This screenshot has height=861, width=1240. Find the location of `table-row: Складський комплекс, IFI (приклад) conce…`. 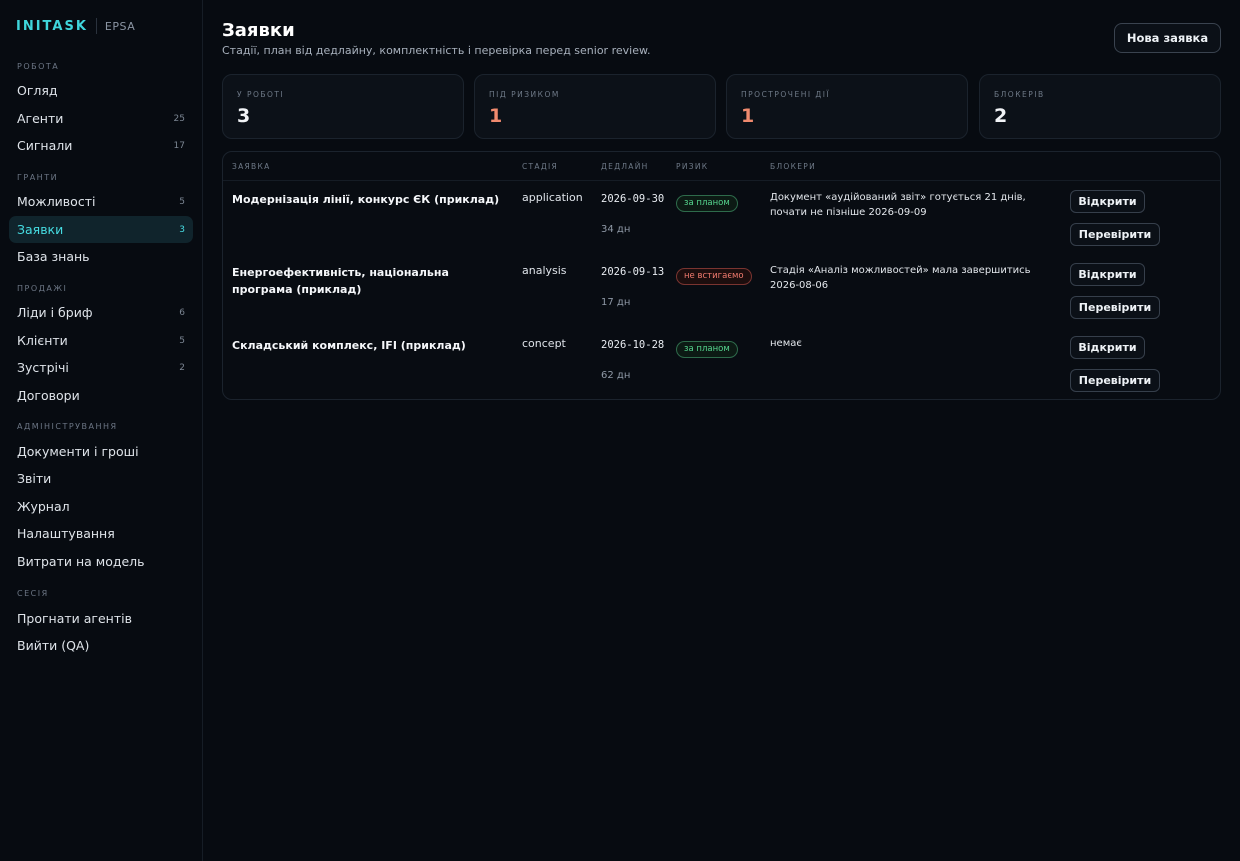

table-row: Складський комплекс, IFI (приклад) conce… is located at coordinates (721, 364).